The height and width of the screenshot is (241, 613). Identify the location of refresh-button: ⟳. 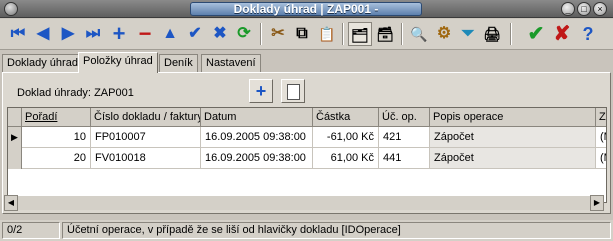
(244, 34).